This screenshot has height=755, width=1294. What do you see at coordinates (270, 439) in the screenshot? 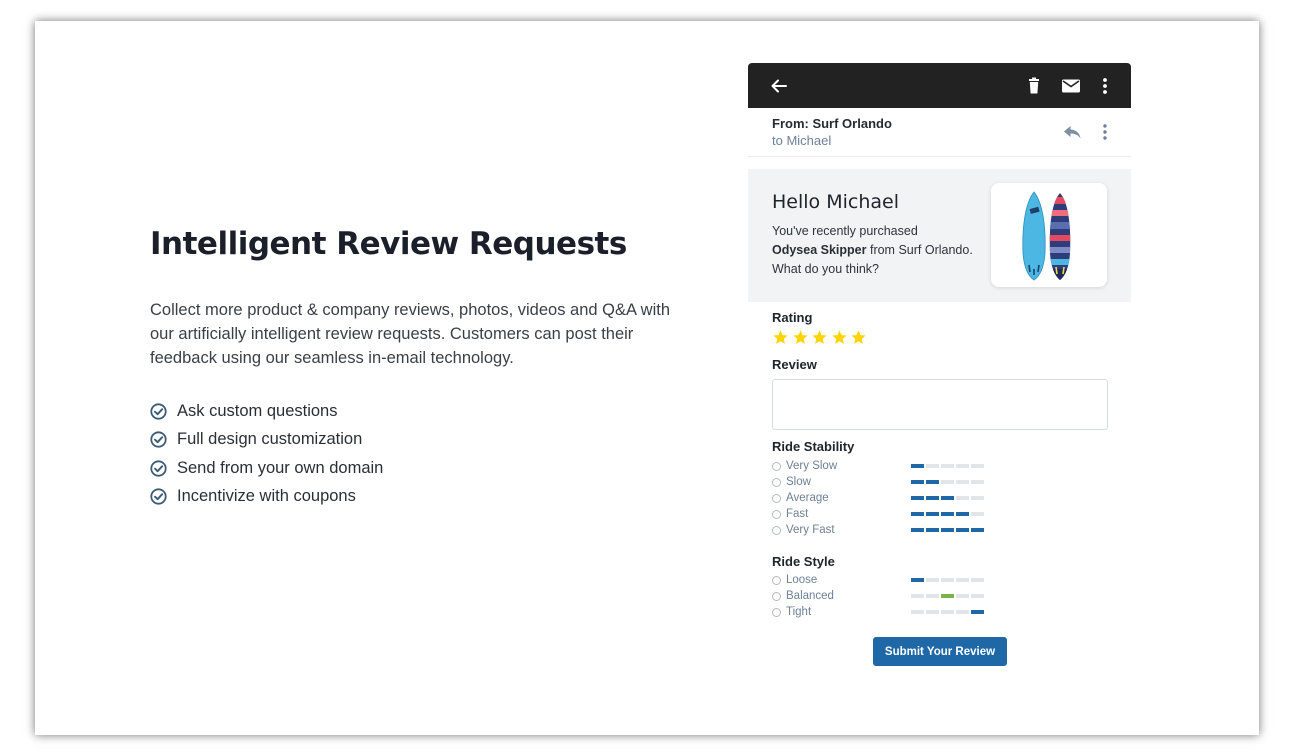
I see `feature-label: Full design customization` at bounding box center [270, 439].